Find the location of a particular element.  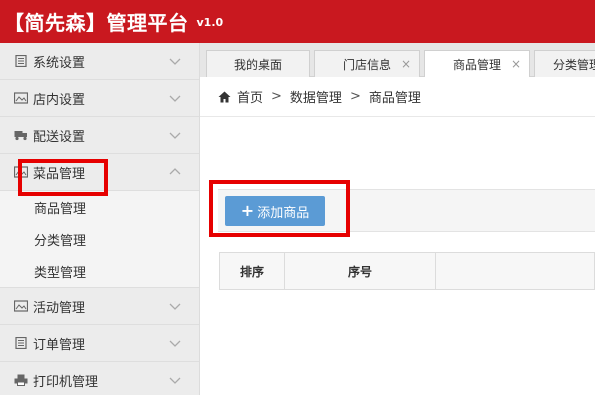

plus-icon: + is located at coordinates (247, 210).